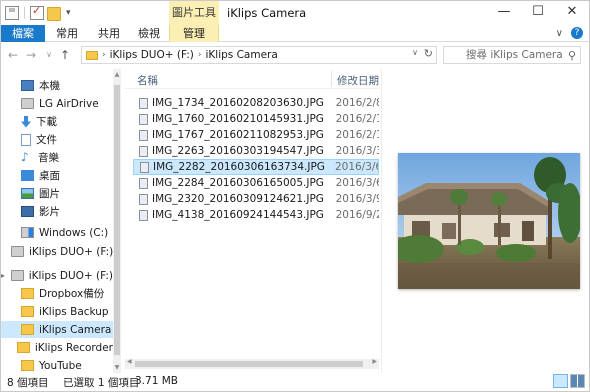  What do you see at coordinates (358, 80) in the screenshot?
I see `column-header-date-modified: 修改日期` at bounding box center [358, 80].